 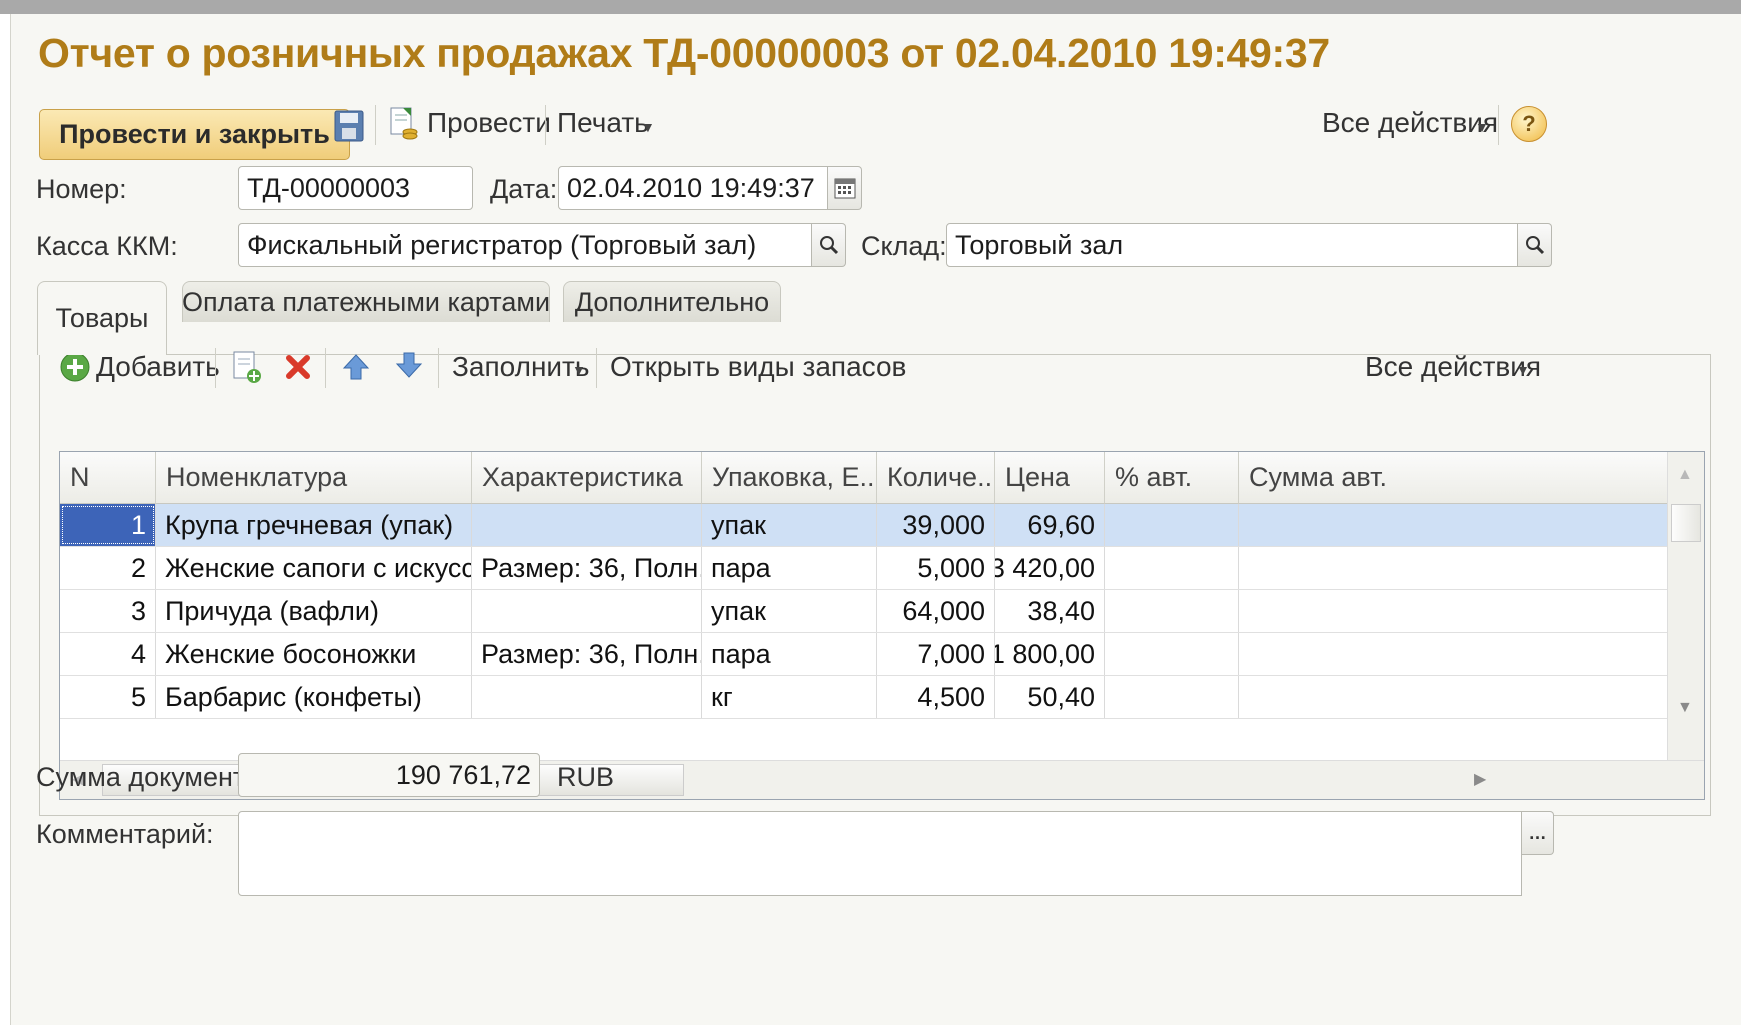 What do you see at coordinates (1050, 568) in the screenshot?
I see `price-cell: 3 420,00` at bounding box center [1050, 568].